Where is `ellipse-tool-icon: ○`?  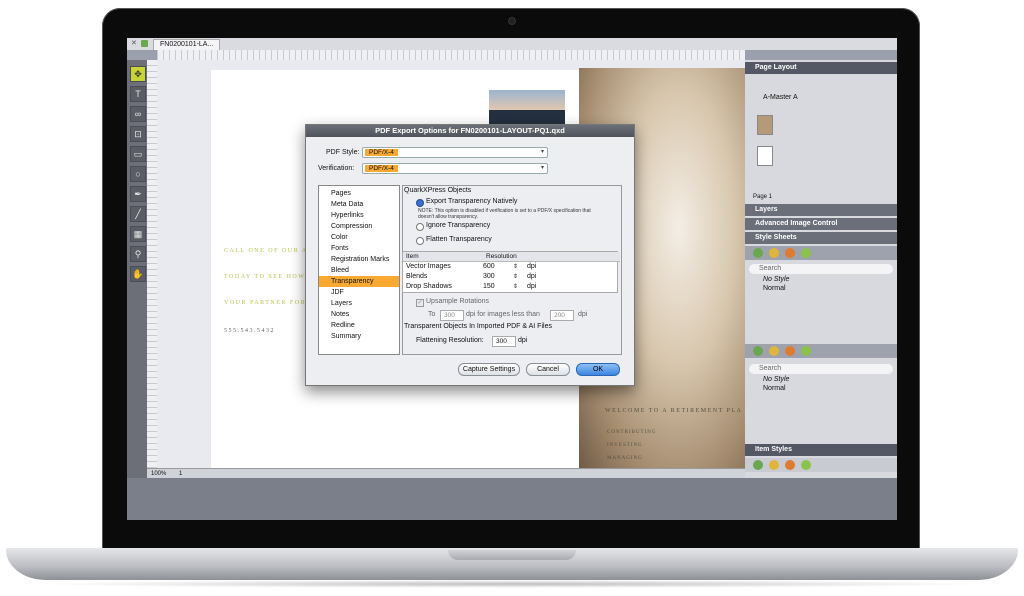
ellipse-tool-icon: ○ is located at coordinates (138, 174).